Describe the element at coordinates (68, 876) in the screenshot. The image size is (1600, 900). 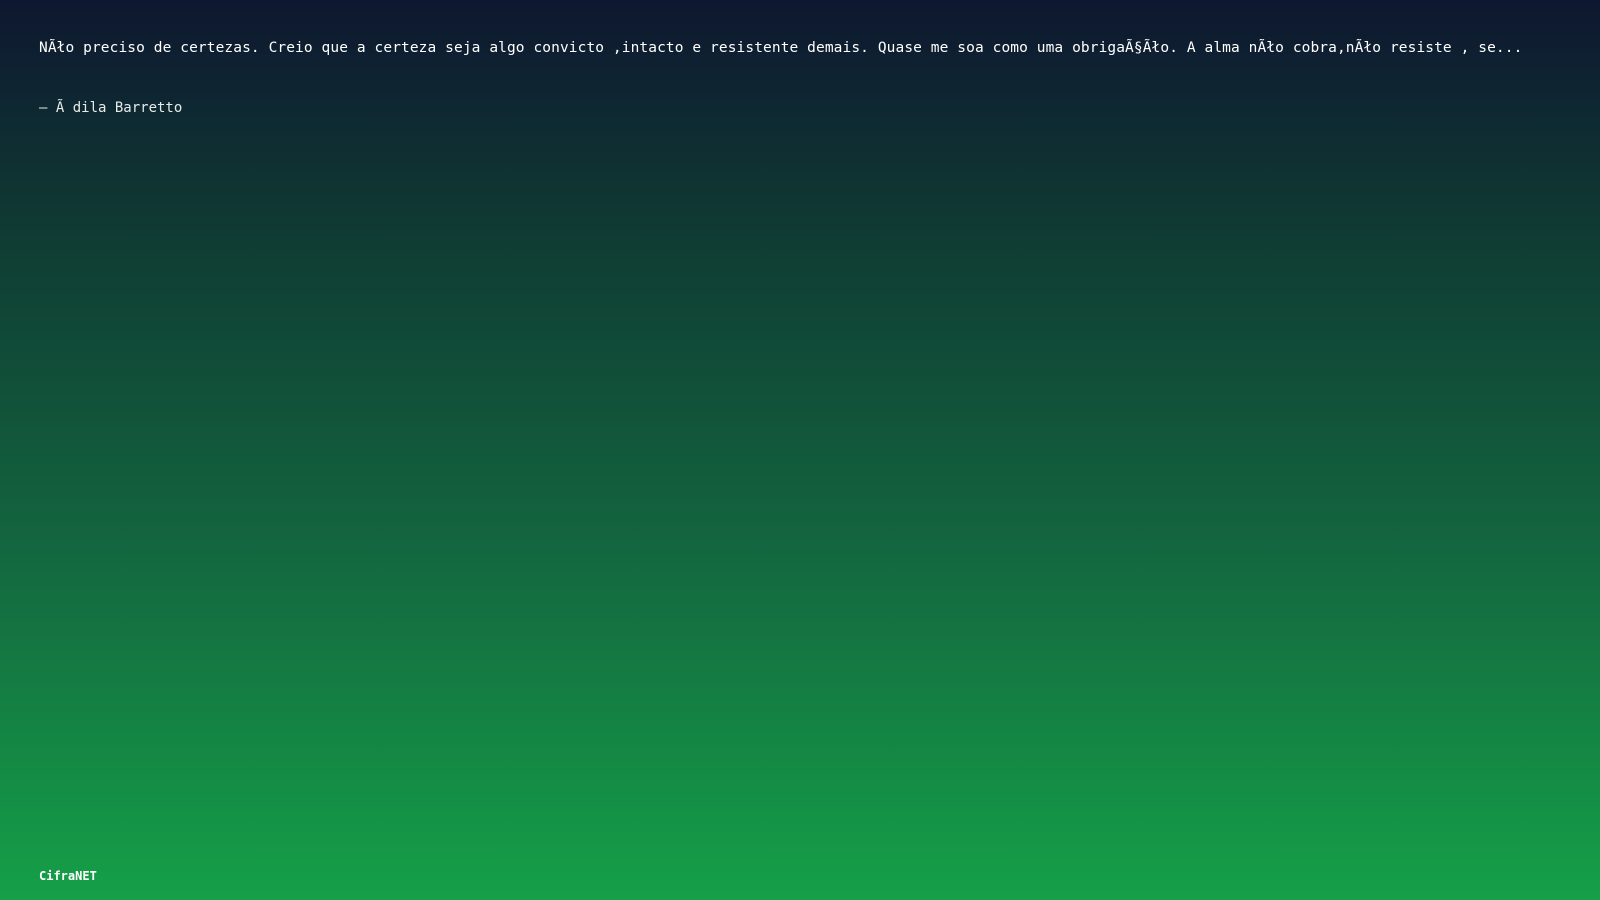
I see `brand-label: CifraNET` at that location.